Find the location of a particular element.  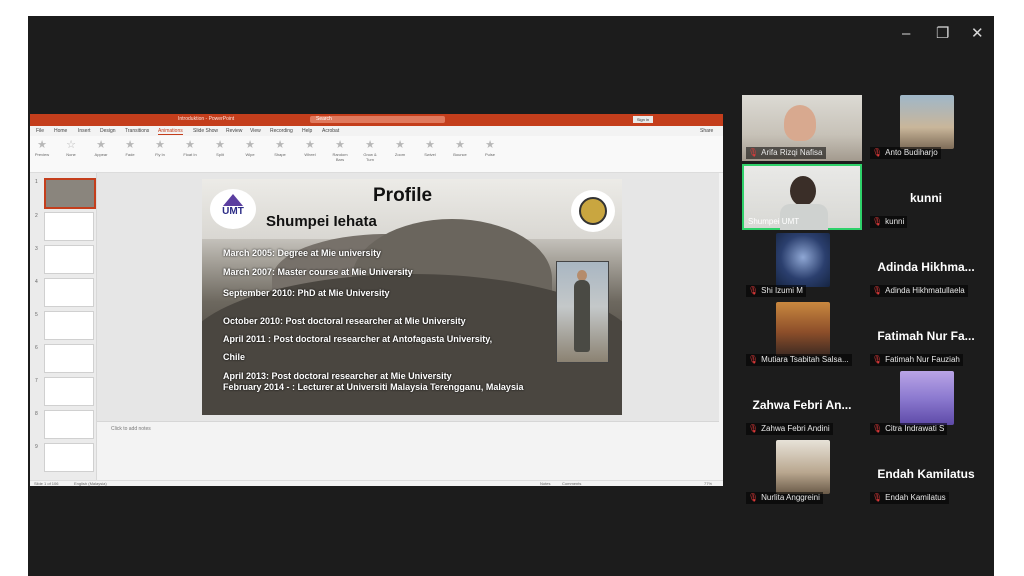

participant-tile: 🎙 Arifa Rizqi Nafisa is located at coordinates (802, 128).